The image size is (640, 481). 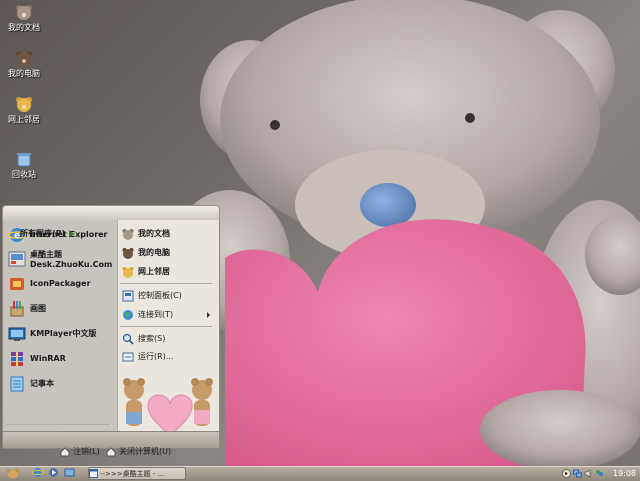 What do you see at coordinates (111, 213) in the screenshot?
I see `start-menu-header` at bounding box center [111, 213].